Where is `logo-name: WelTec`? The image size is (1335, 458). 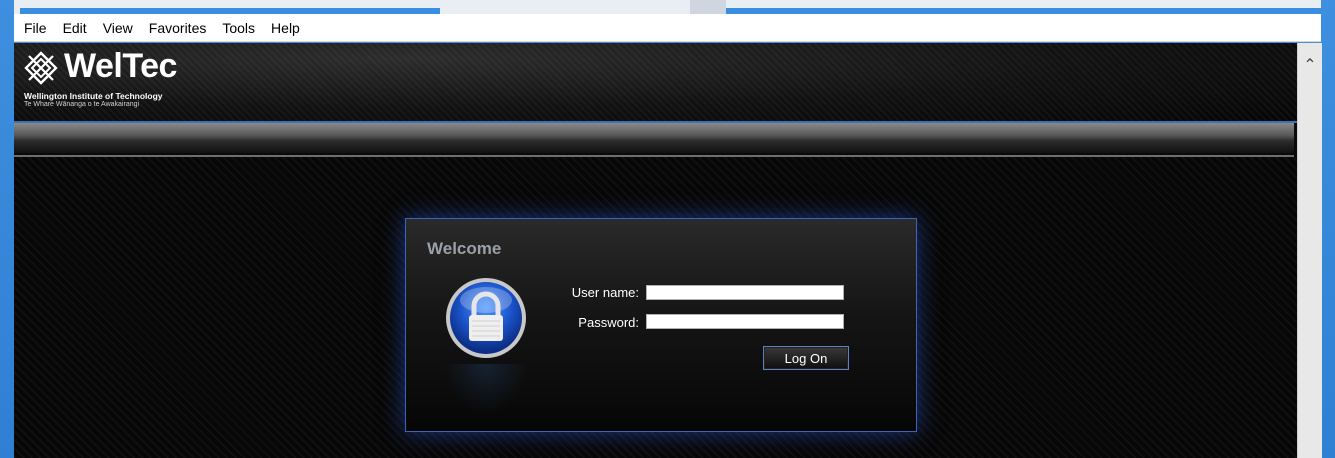
logo-name: WelTec is located at coordinates (120, 66).